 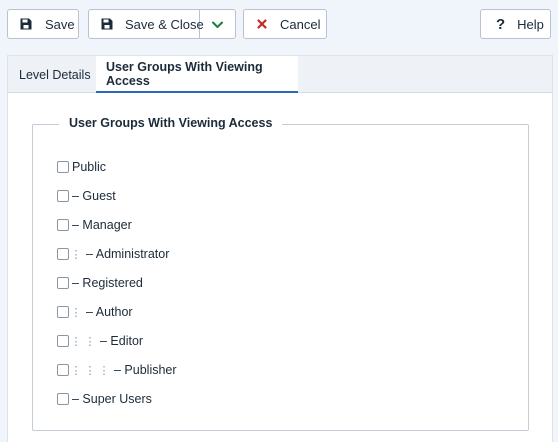 I want to click on group-name: – Administrator, so click(x=128, y=254).